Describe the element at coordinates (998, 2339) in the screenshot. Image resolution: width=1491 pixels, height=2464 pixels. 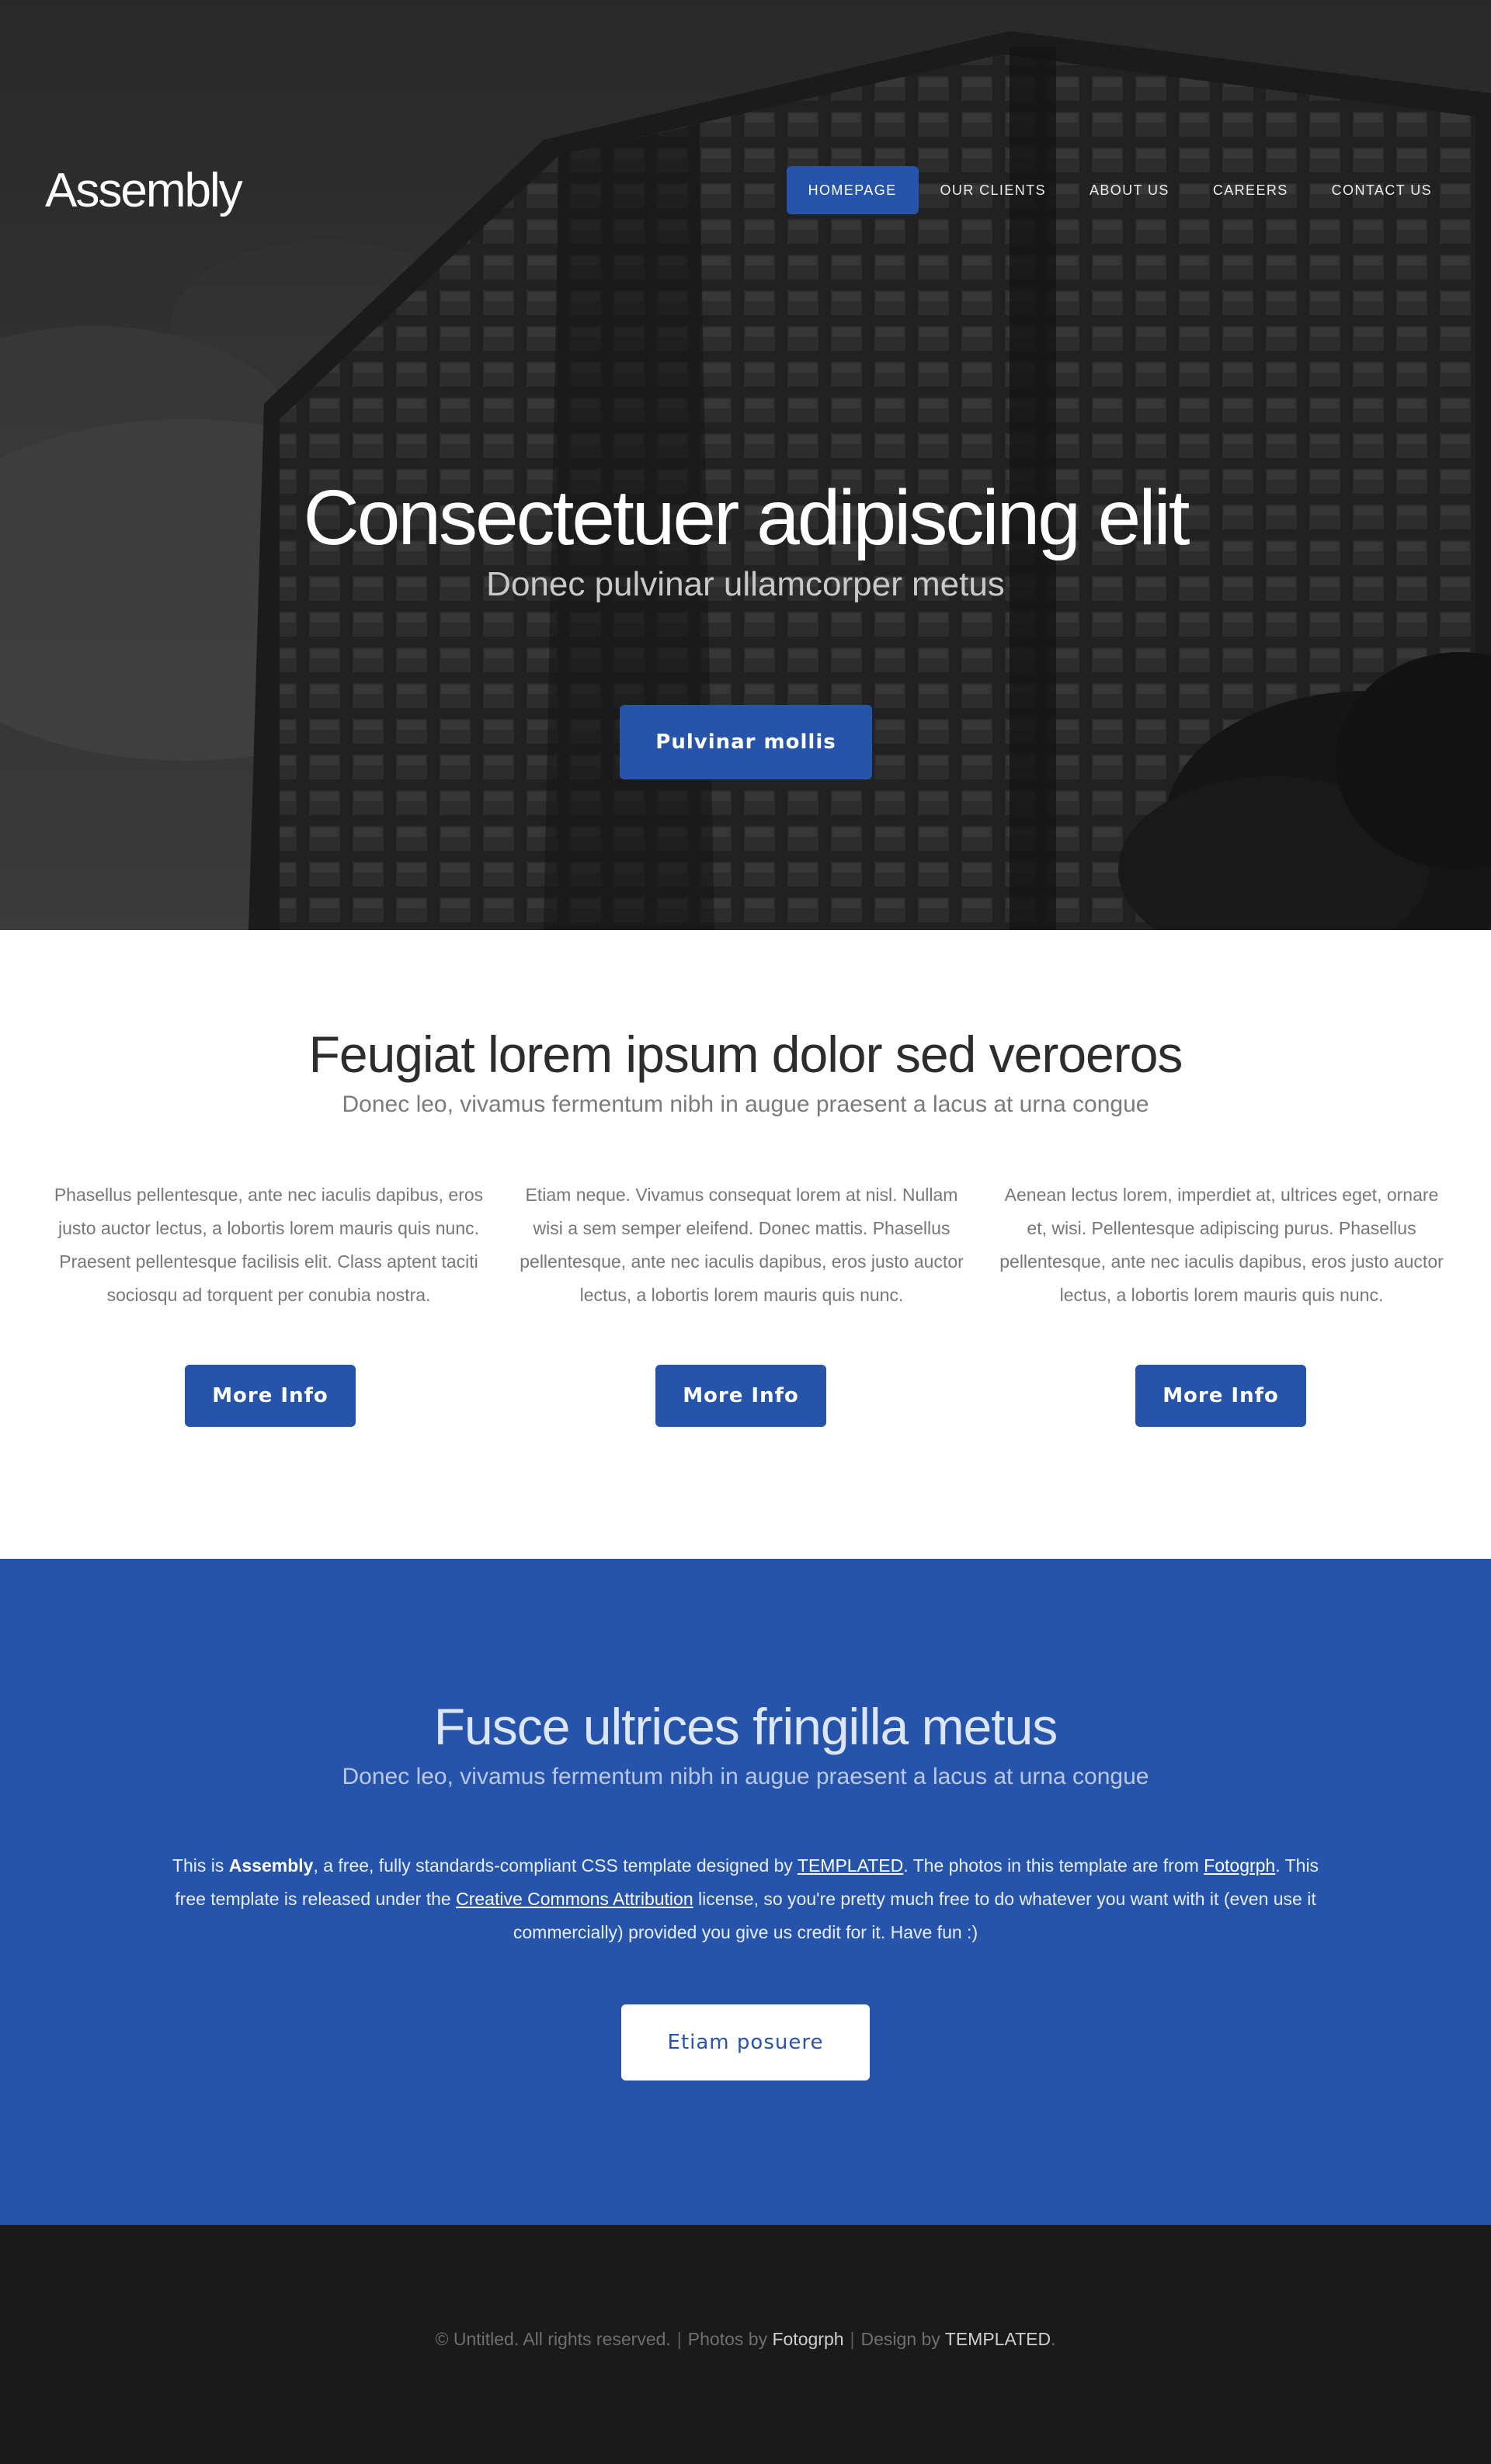
I see `footer-templated-link: TEMPLATED` at that location.